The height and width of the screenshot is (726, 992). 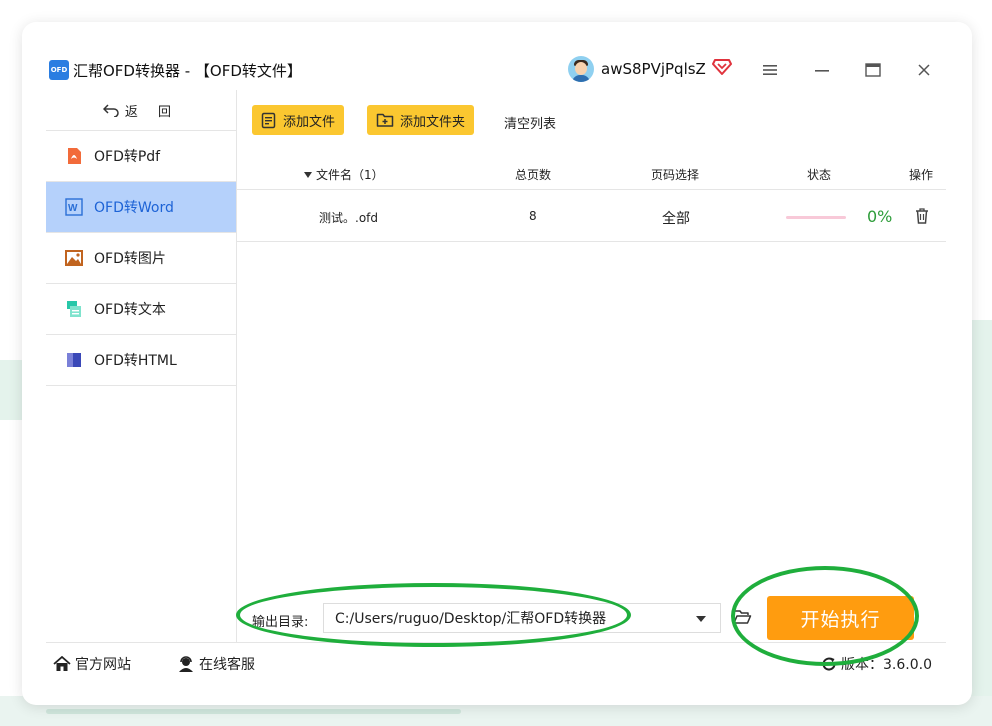 What do you see at coordinates (653, 69) in the screenshot?
I see `username: awS8PVjPqlsZ` at bounding box center [653, 69].